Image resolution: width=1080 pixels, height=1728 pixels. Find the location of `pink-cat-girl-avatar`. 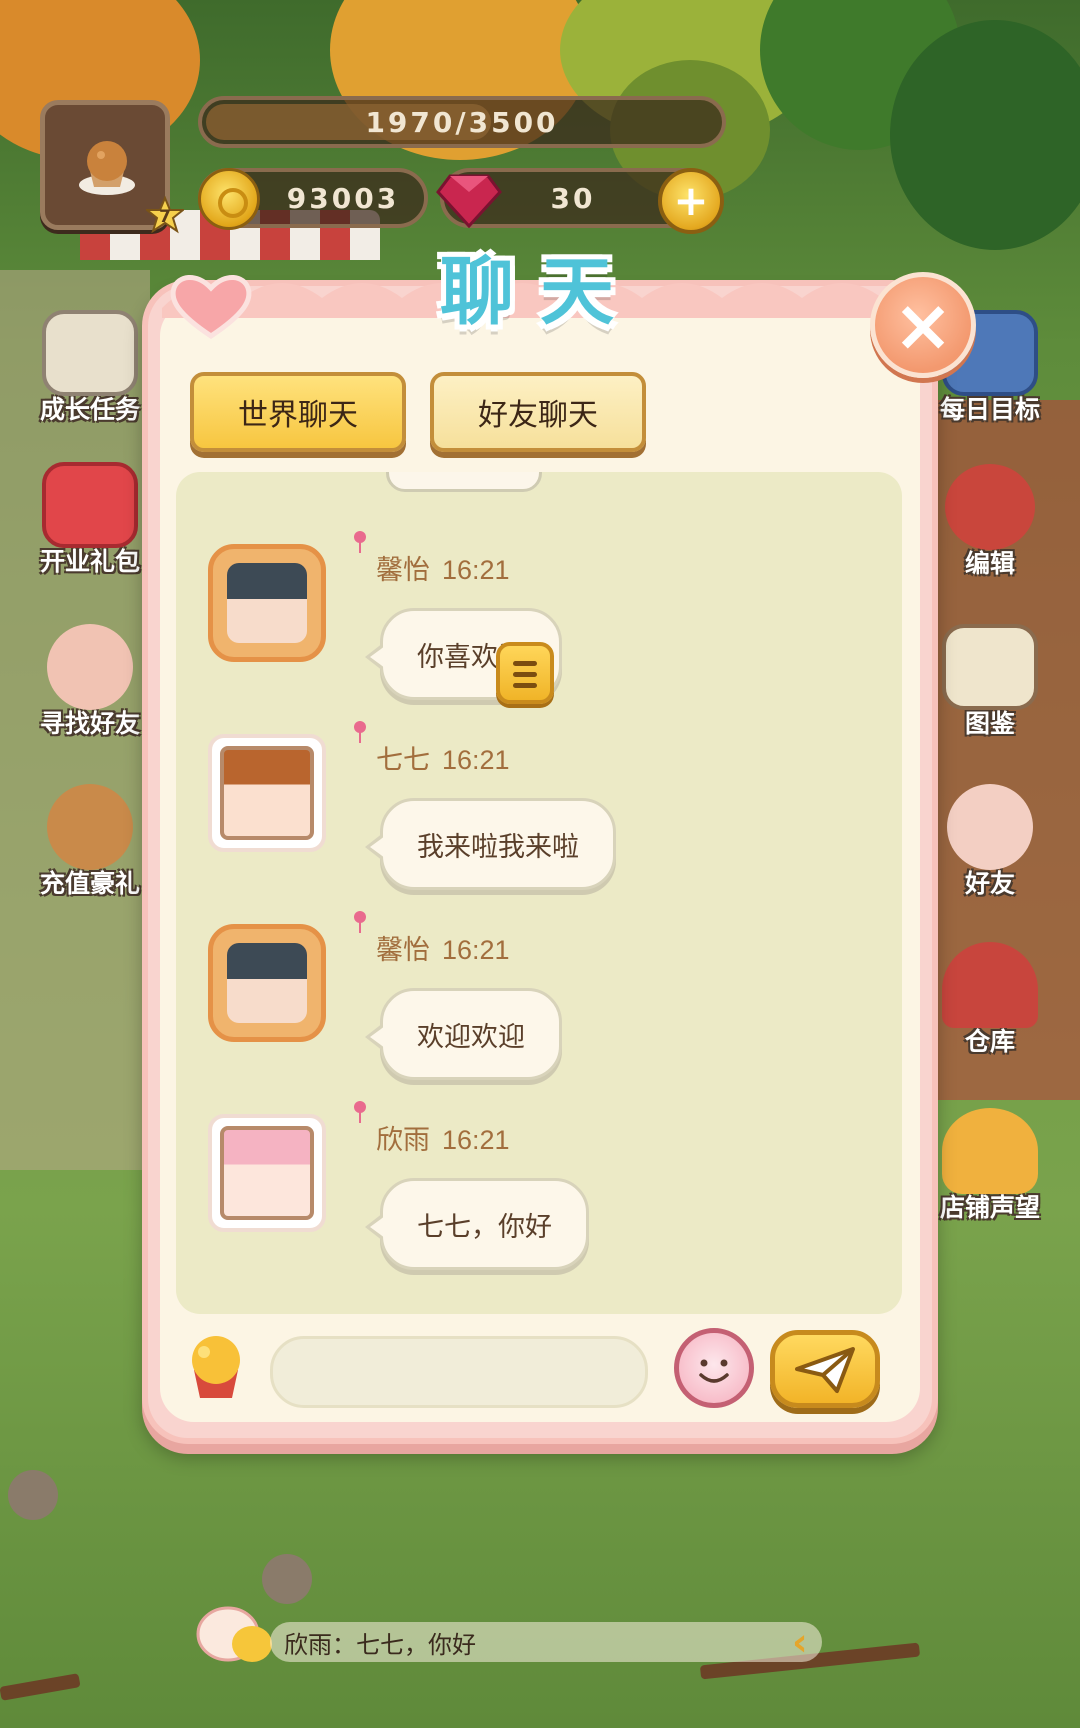

pink-cat-girl-avatar is located at coordinates (267, 1173).